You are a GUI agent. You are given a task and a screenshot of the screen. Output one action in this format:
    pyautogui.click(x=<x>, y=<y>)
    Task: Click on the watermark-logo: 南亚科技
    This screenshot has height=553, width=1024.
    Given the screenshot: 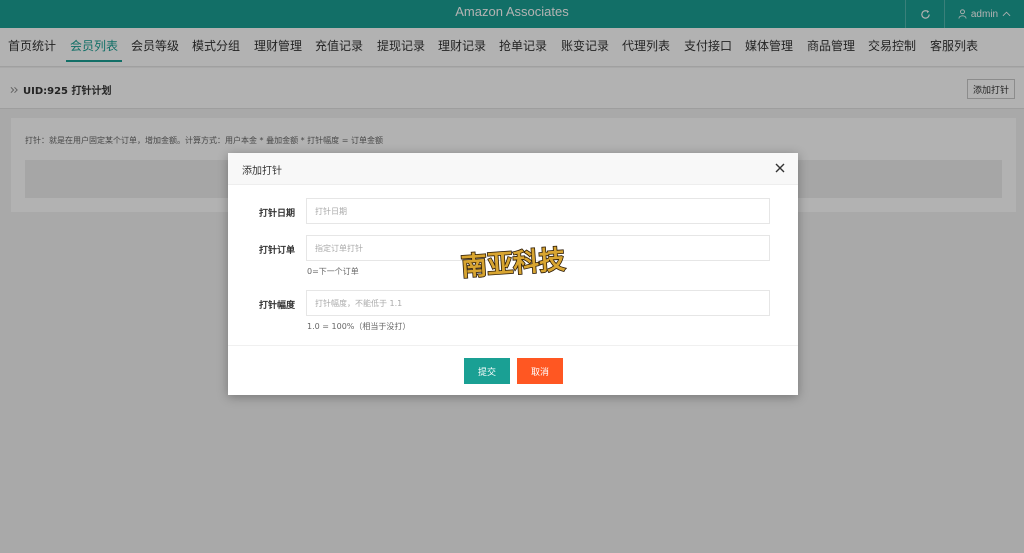 What is the action you would take?
    pyautogui.click(x=512, y=263)
    